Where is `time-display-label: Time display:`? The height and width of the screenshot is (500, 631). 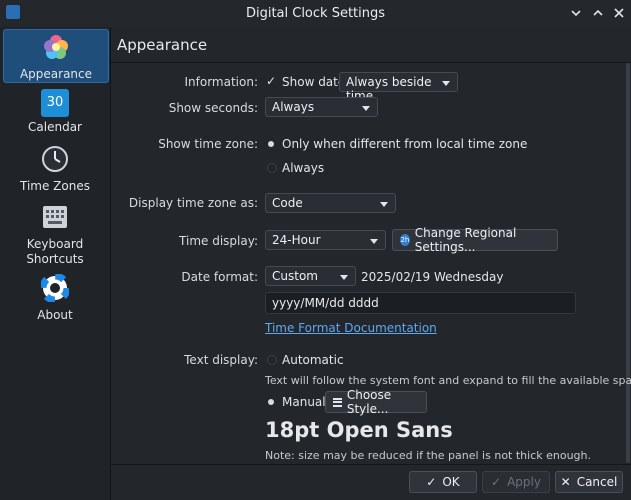 time-display-label: Time display: is located at coordinates (218, 241).